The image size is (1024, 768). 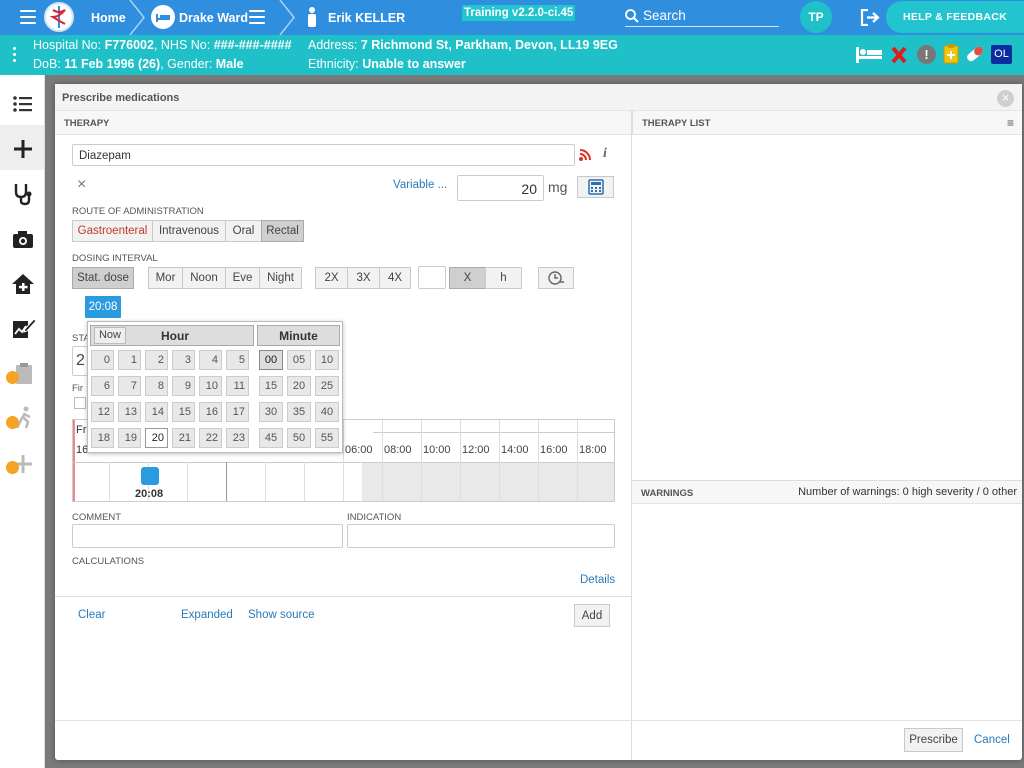 I want to click on time-mor: Mor, so click(x=165, y=278).